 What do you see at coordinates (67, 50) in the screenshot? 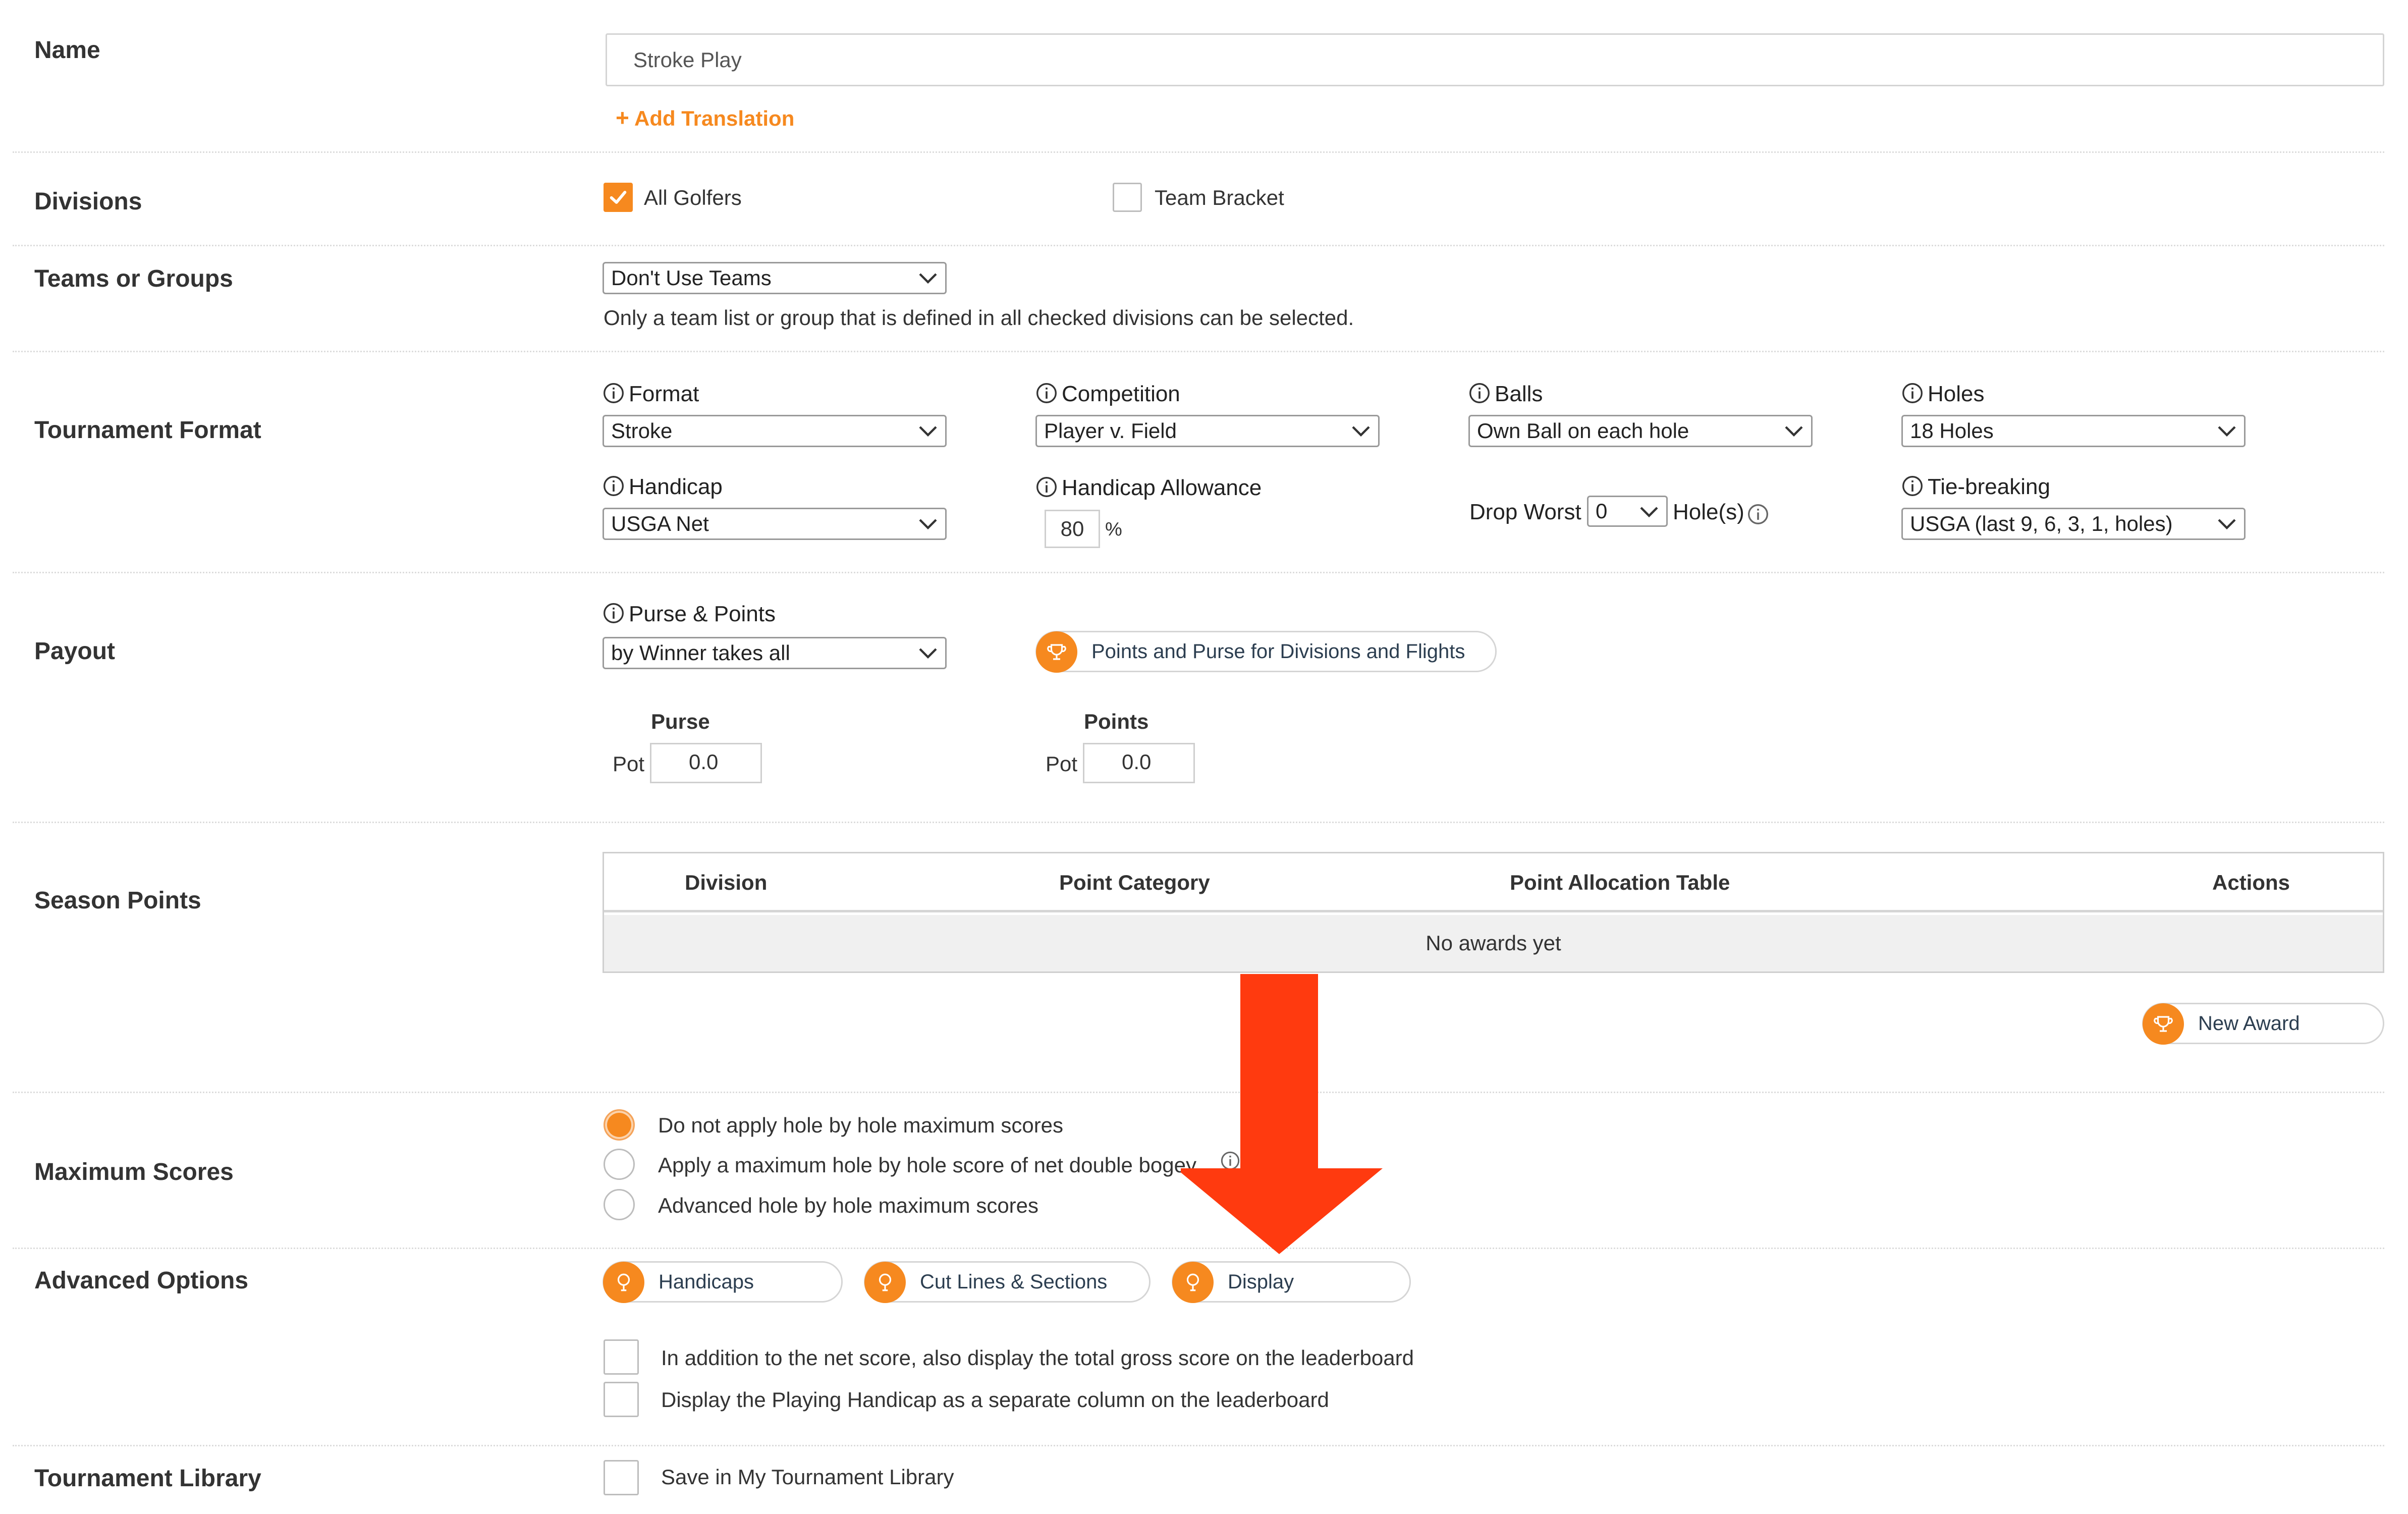
I see `label-name: Name` at bounding box center [67, 50].